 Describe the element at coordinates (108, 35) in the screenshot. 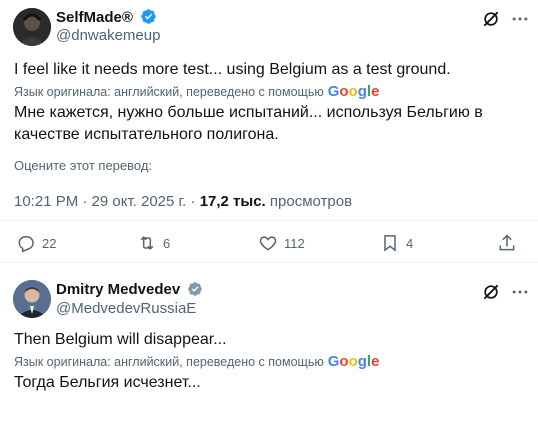

I see `handle: @dnwakemeup` at that location.